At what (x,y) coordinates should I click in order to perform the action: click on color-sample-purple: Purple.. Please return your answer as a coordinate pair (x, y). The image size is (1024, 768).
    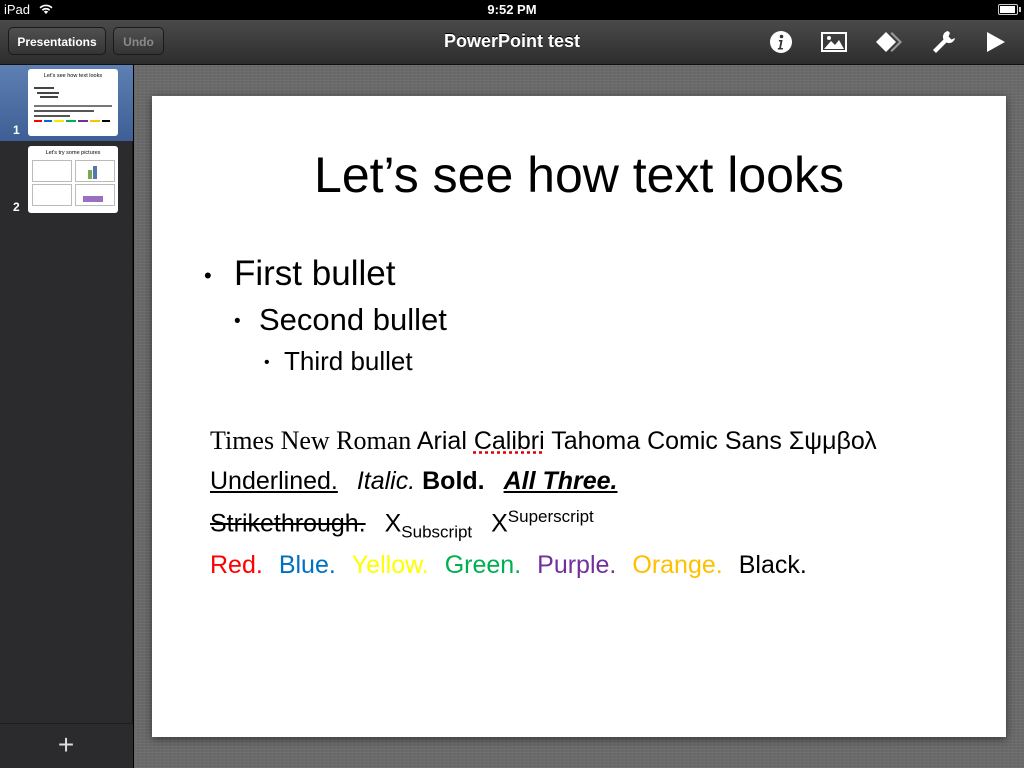
    Looking at the image, I should click on (577, 565).